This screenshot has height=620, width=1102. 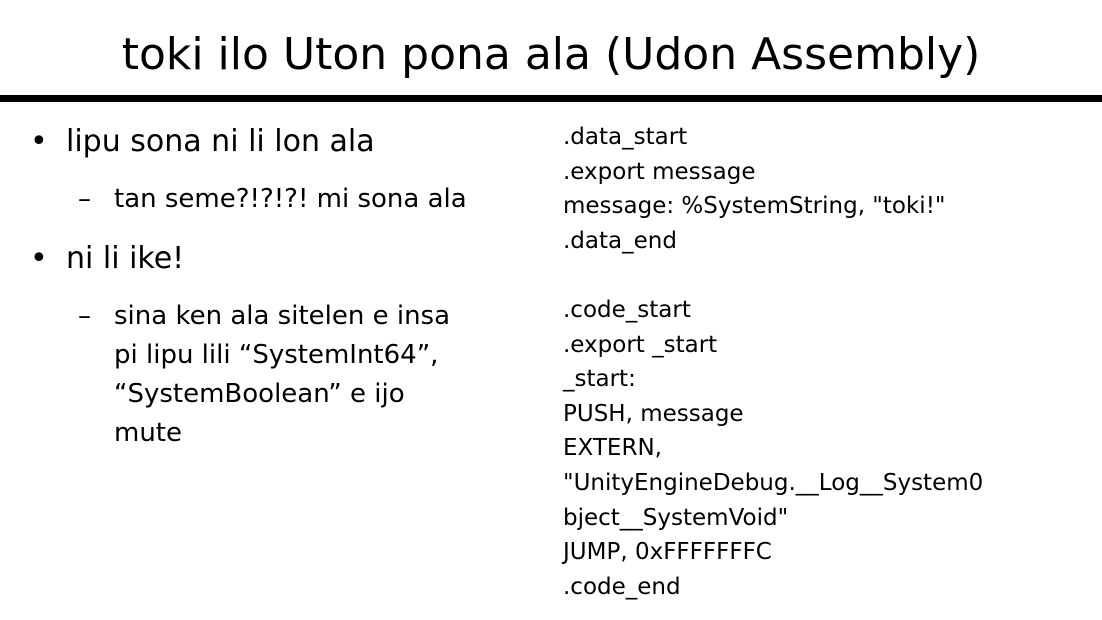 What do you see at coordinates (220, 141) in the screenshot?
I see `bullet-text: lipu sona ni li lon ala` at bounding box center [220, 141].